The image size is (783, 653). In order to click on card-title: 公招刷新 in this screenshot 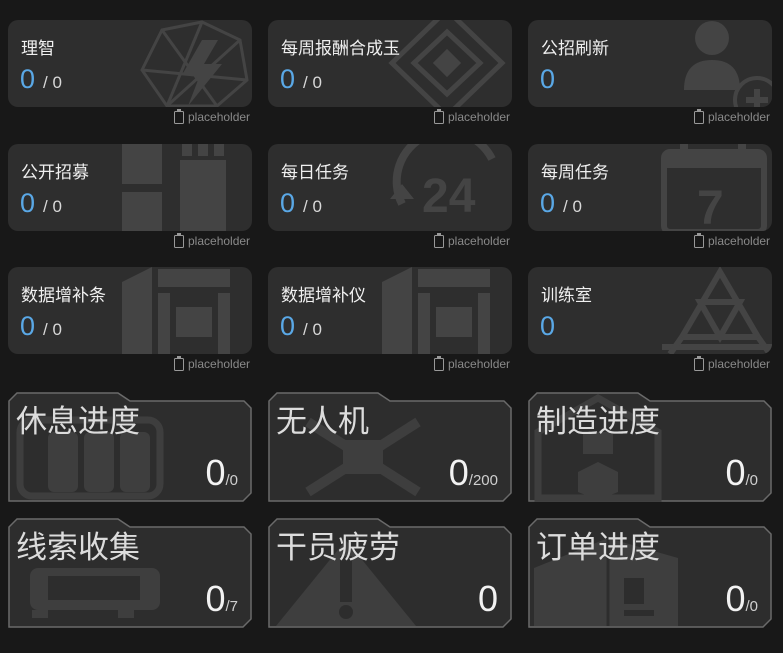, I will do `click(575, 48)`.